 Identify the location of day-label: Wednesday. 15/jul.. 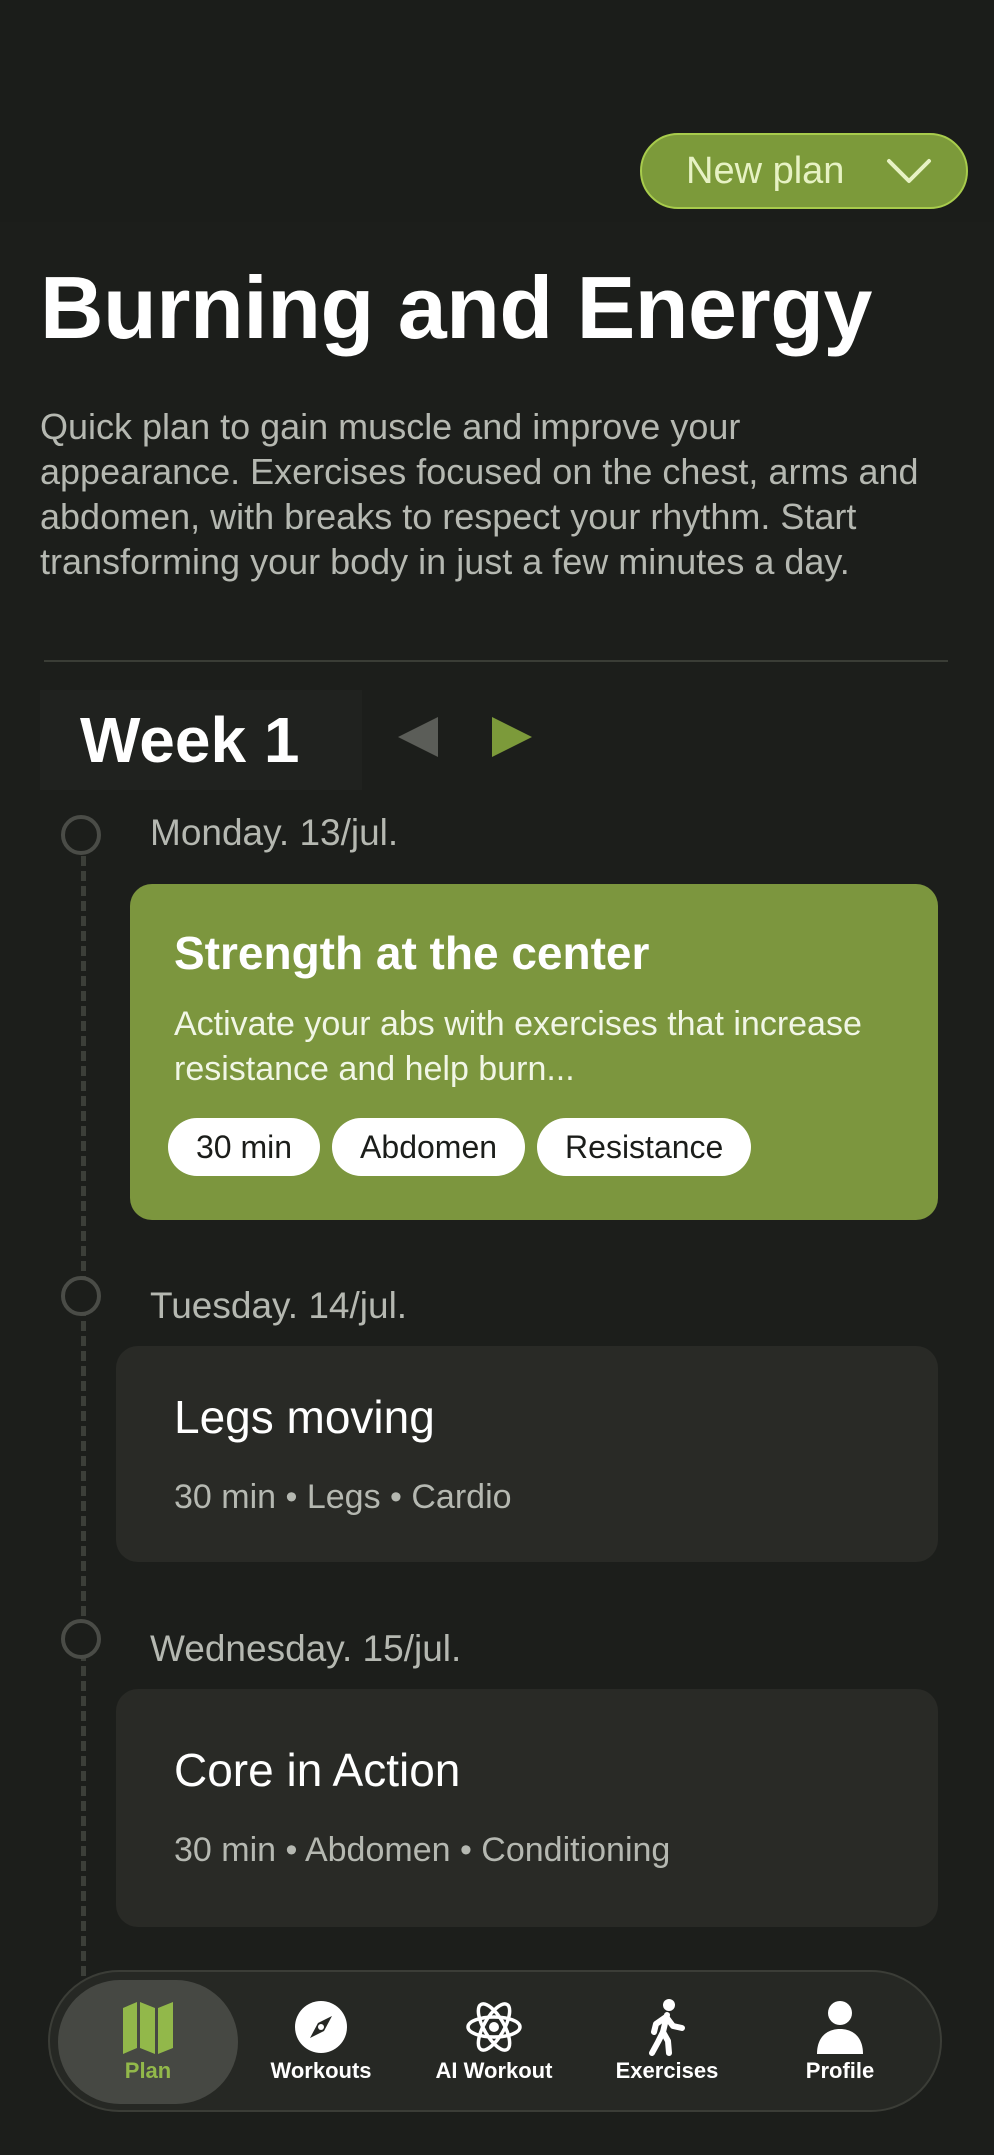
(306, 1648).